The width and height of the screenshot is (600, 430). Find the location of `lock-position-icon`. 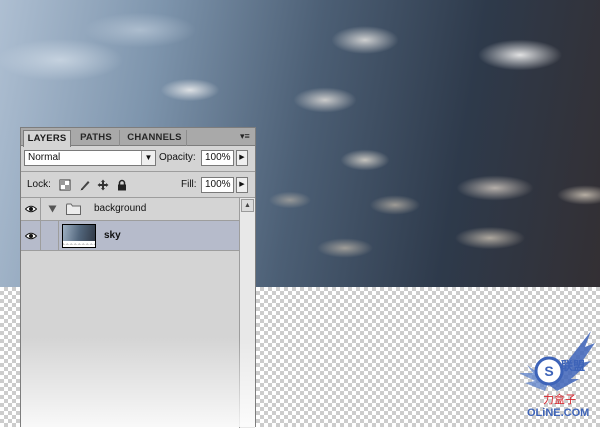

lock-position-icon is located at coordinates (103, 185).